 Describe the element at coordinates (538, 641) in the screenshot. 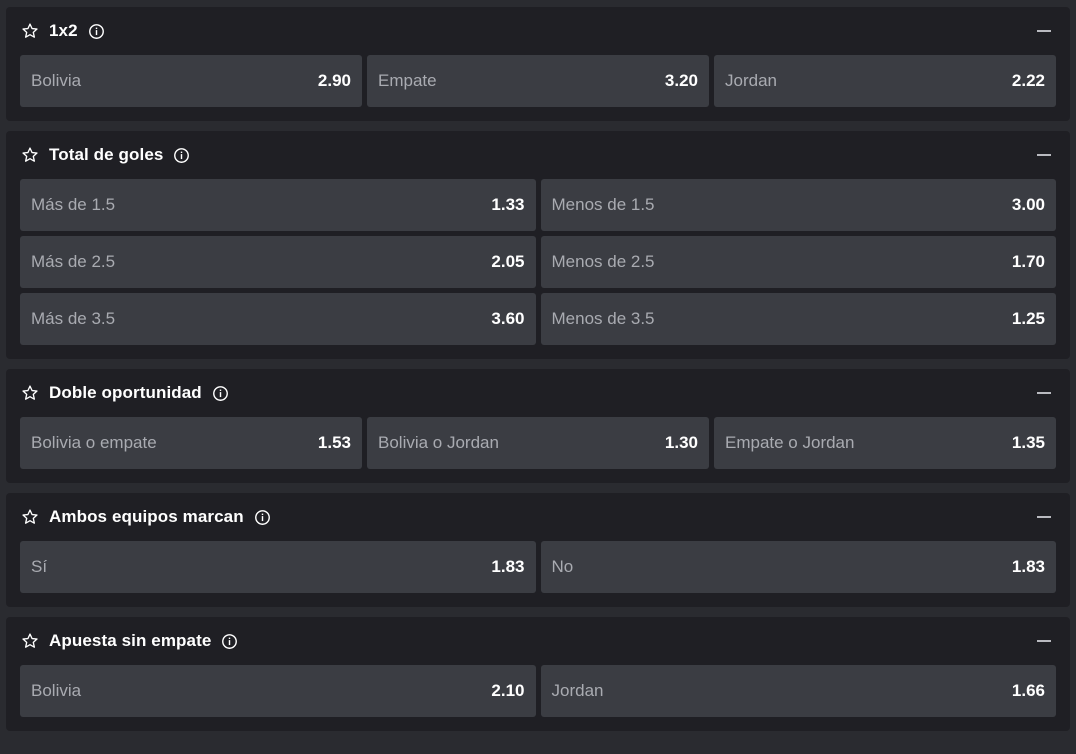

I see `market-header: Apuesta sin empate` at that location.